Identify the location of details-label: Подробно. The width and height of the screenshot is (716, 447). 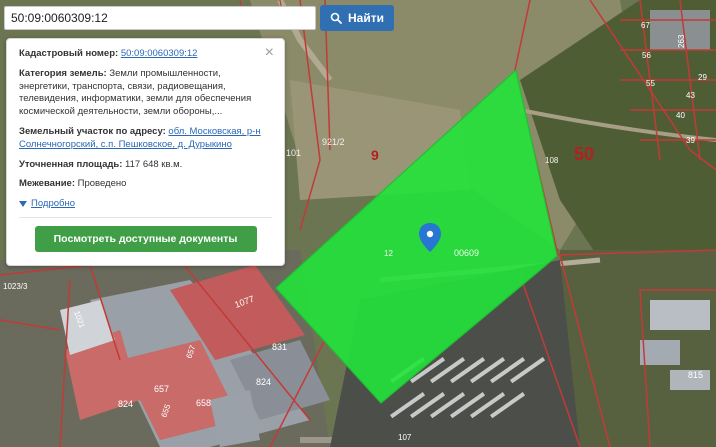
(53, 204).